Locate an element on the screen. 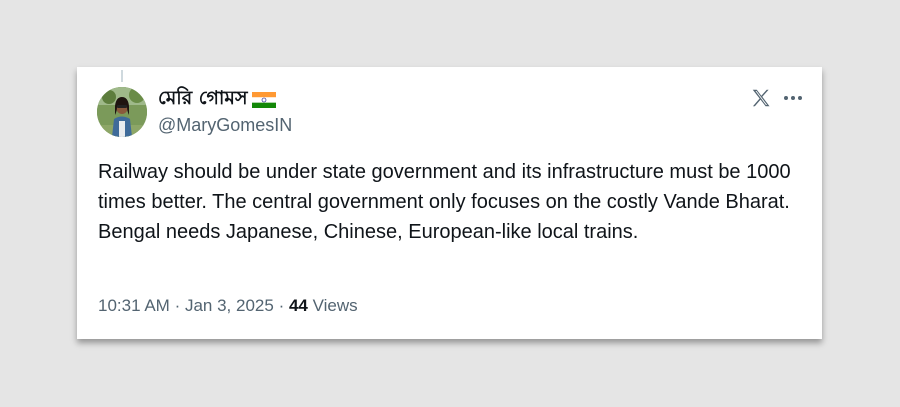 Image resolution: width=900 pixels, height=407 pixels. avatar is located at coordinates (122, 112).